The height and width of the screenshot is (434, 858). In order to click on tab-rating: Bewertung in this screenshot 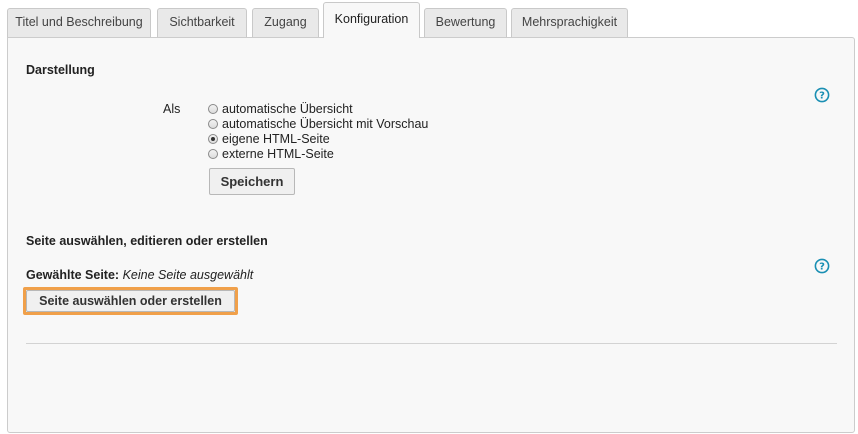, I will do `click(465, 22)`.